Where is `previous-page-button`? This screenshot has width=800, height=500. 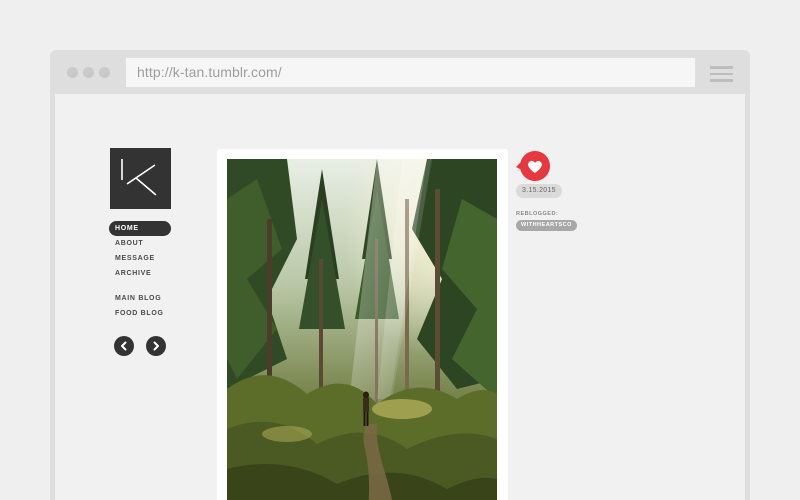 previous-page-button is located at coordinates (124, 346).